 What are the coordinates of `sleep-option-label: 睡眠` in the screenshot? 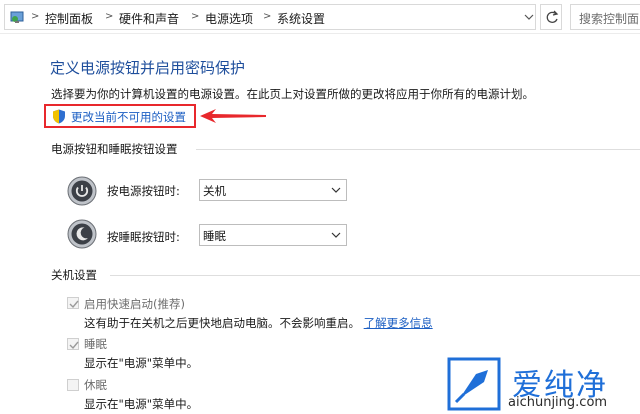 It's located at (95, 344).